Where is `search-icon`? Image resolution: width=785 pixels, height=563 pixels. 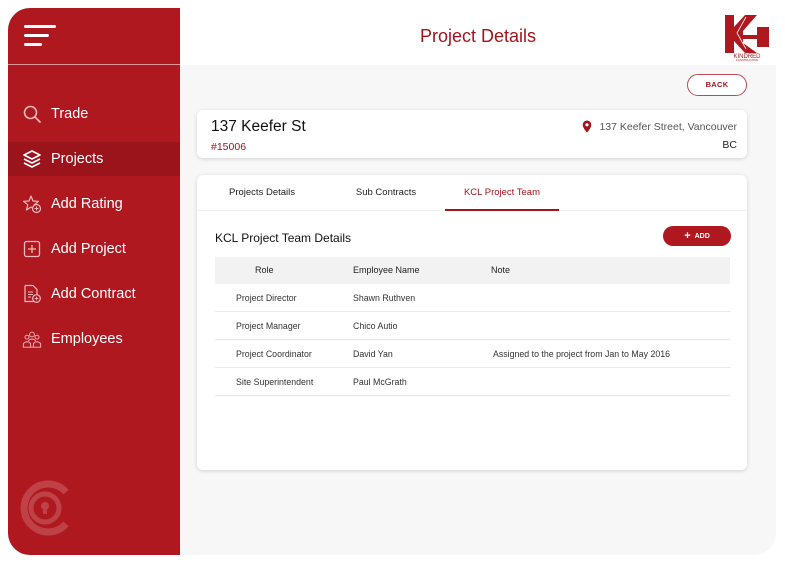
search-icon is located at coordinates (32, 114).